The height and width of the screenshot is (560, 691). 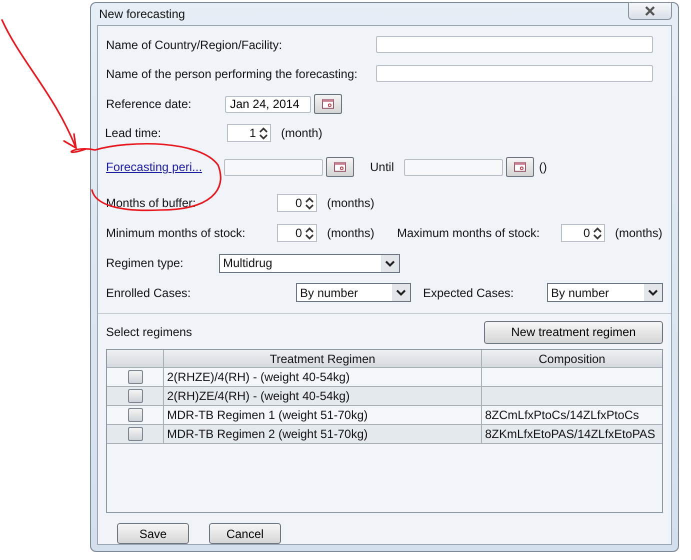 I want to click on field-label: Regimen type:, so click(x=145, y=263).